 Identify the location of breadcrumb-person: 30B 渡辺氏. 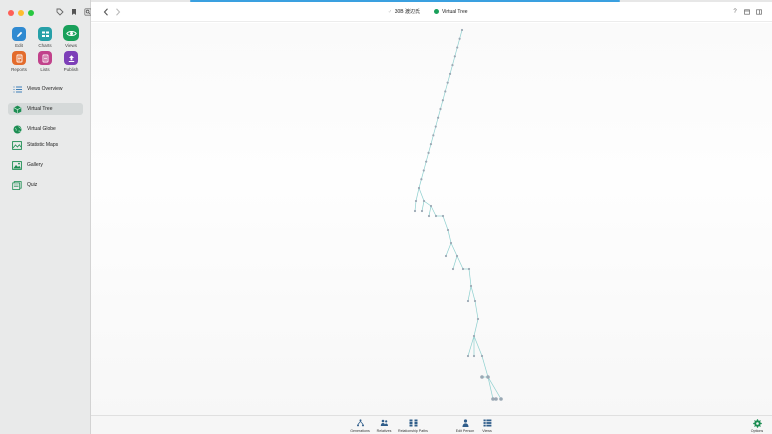
(407, 11).